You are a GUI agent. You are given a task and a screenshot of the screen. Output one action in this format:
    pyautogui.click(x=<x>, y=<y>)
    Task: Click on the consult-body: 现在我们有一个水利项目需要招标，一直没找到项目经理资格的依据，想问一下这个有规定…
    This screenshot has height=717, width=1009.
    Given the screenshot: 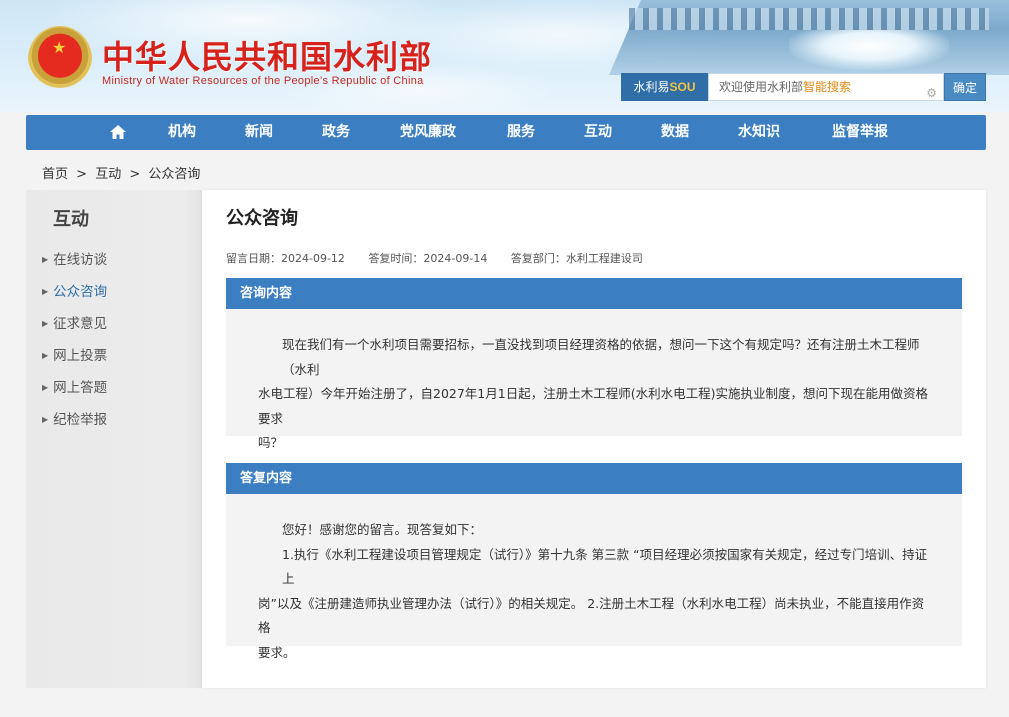 What is the action you would take?
    pyautogui.click(x=594, y=379)
    